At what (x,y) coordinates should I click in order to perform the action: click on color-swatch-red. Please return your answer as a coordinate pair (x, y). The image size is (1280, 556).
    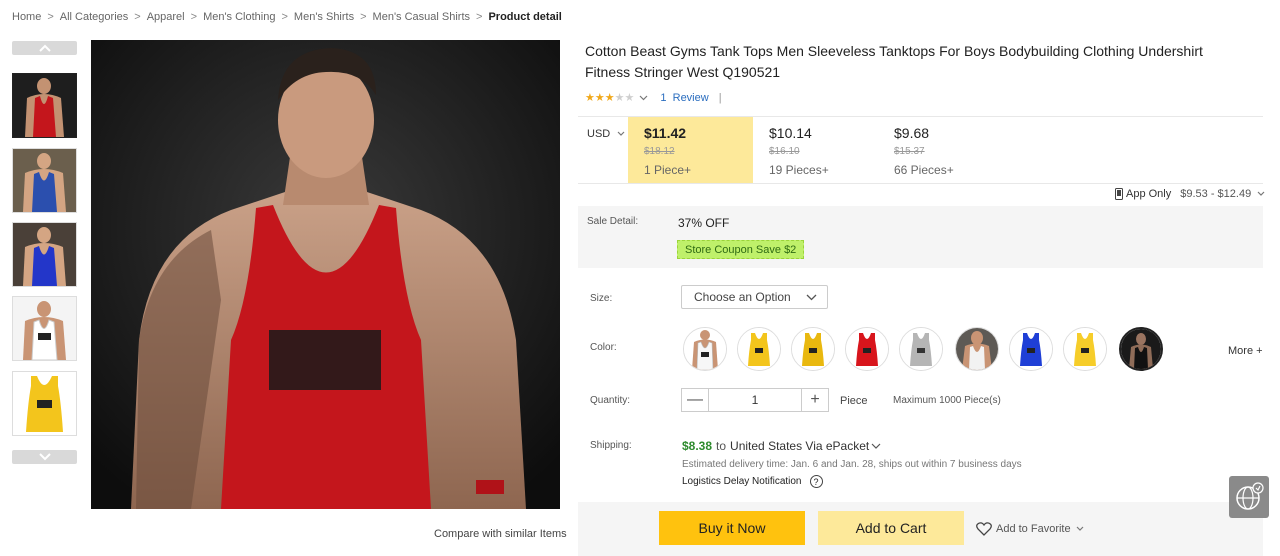
    Looking at the image, I should click on (867, 349).